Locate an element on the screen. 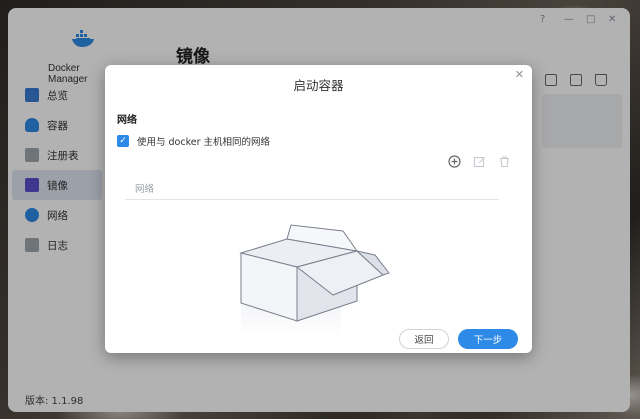 This screenshot has width=640, height=419. add-icon is located at coordinates (454, 161).